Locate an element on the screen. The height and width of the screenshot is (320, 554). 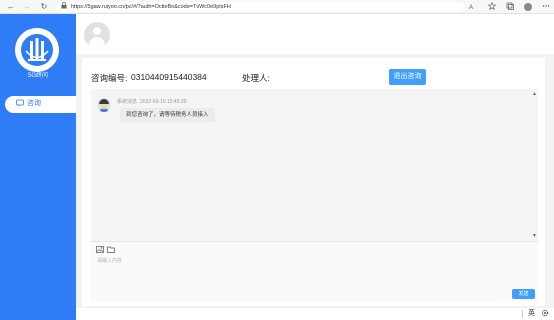
chat-scrollbar: ▲ ▼ is located at coordinates (535, 165).